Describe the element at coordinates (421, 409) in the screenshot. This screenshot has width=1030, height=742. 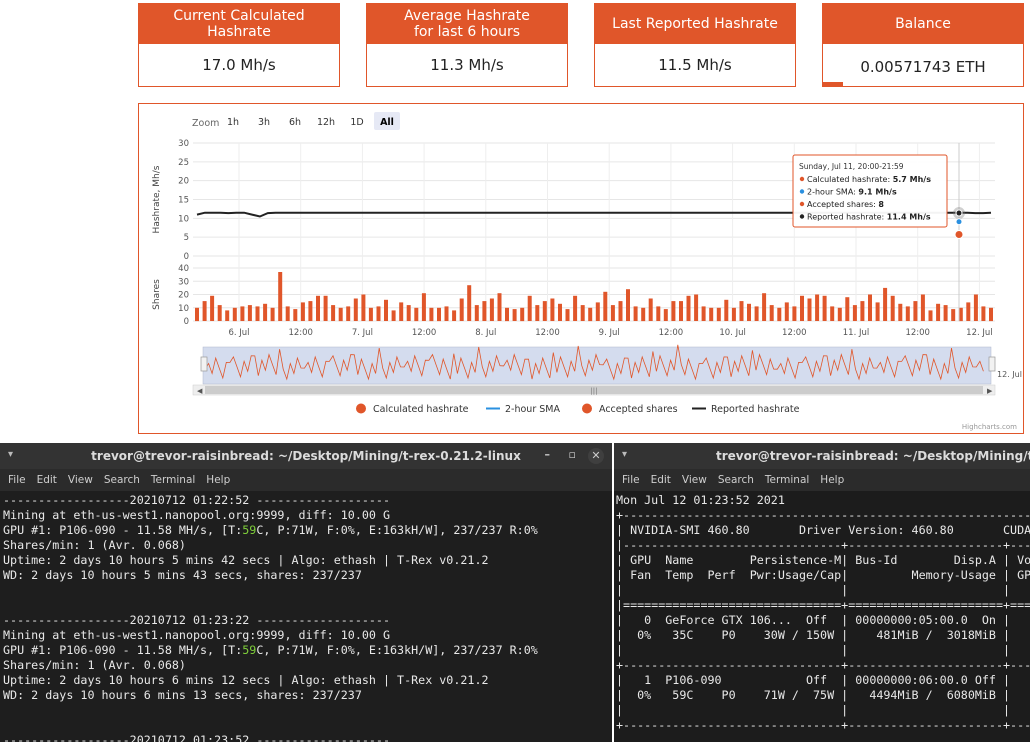
I see `legend-item: Calculated hashrate` at that location.